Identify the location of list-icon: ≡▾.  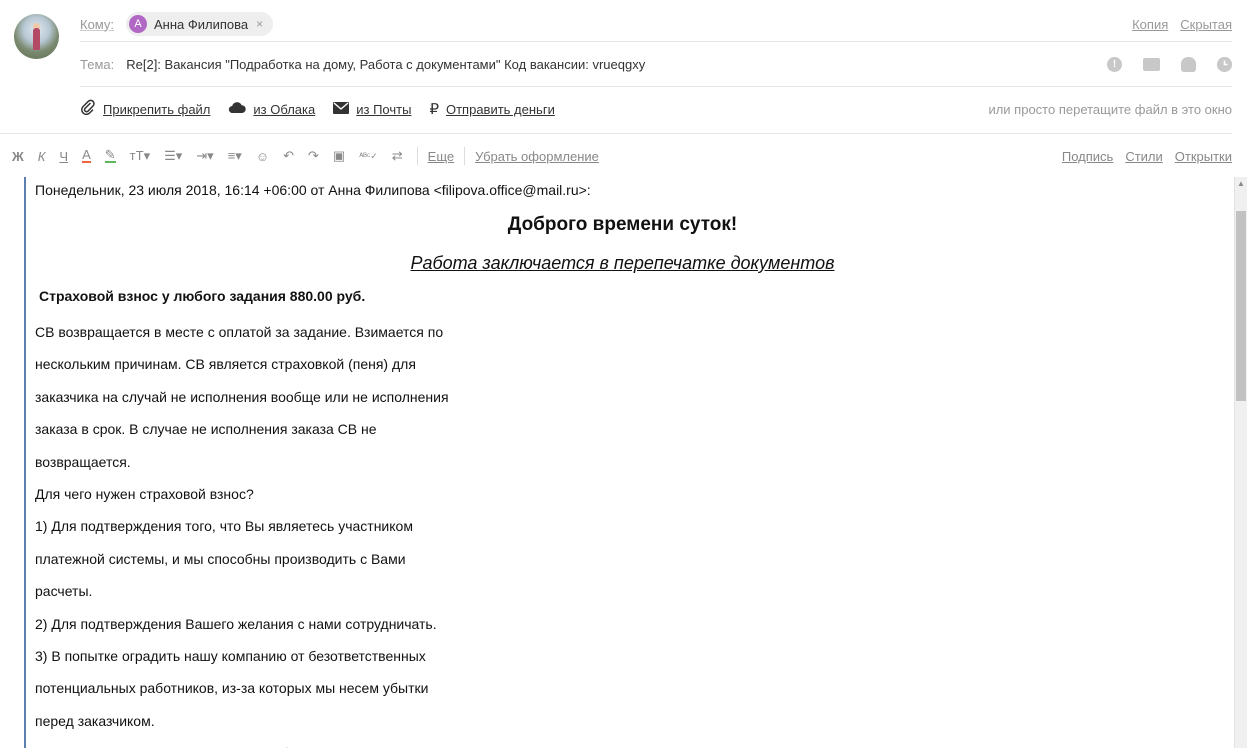
(235, 156).